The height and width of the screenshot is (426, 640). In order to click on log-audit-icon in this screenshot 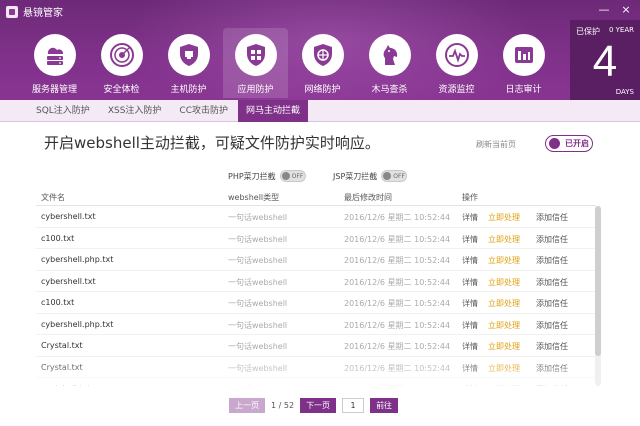, I will do `click(523, 55)`.